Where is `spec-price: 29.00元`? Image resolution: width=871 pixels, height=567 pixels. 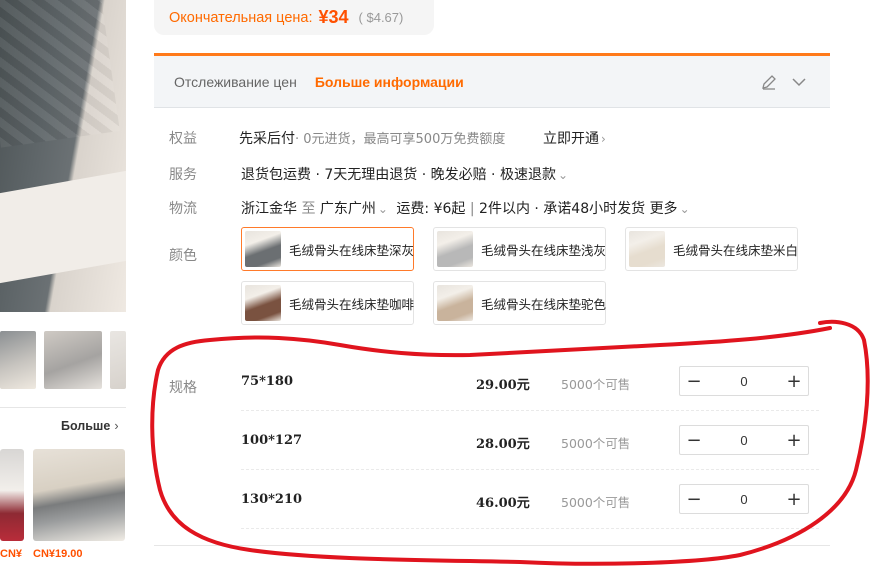
spec-price: 29.00元 is located at coordinates (503, 385).